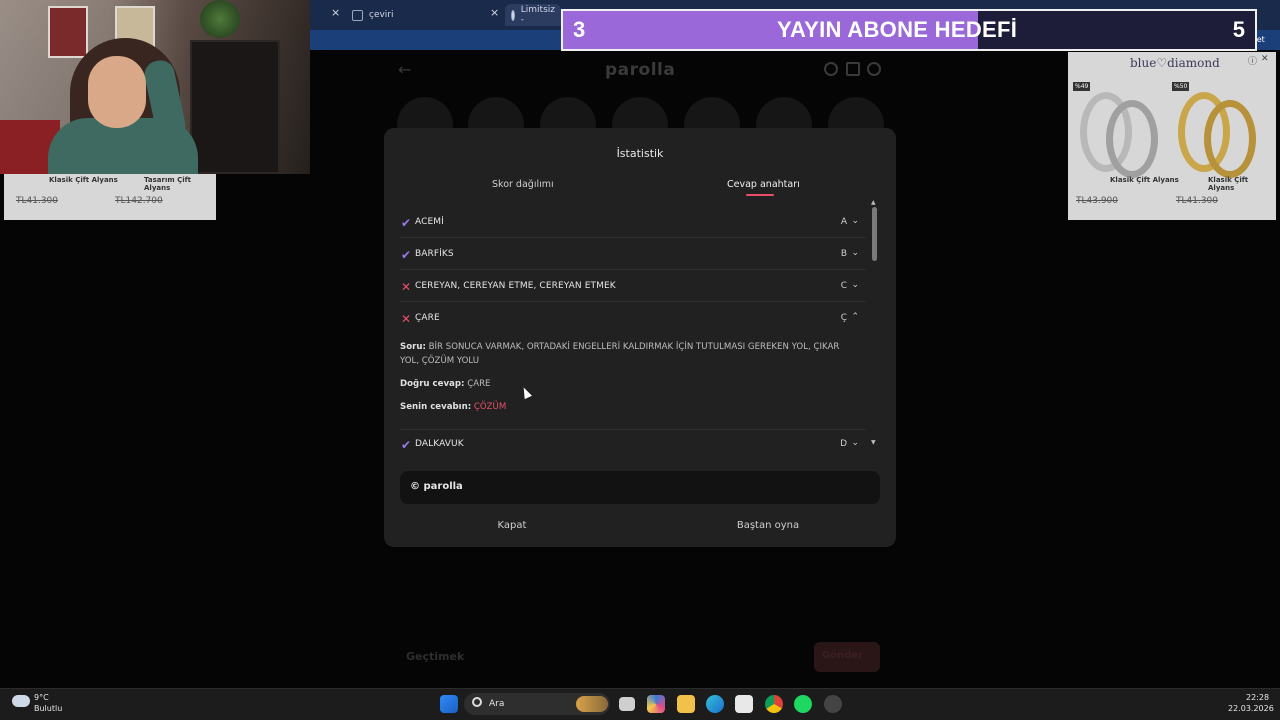 This screenshot has width=1280, height=720. What do you see at coordinates (439, 444) in the screenshot?
I see `answer-word: DALKAVUK` at bounding box center [439, 444].